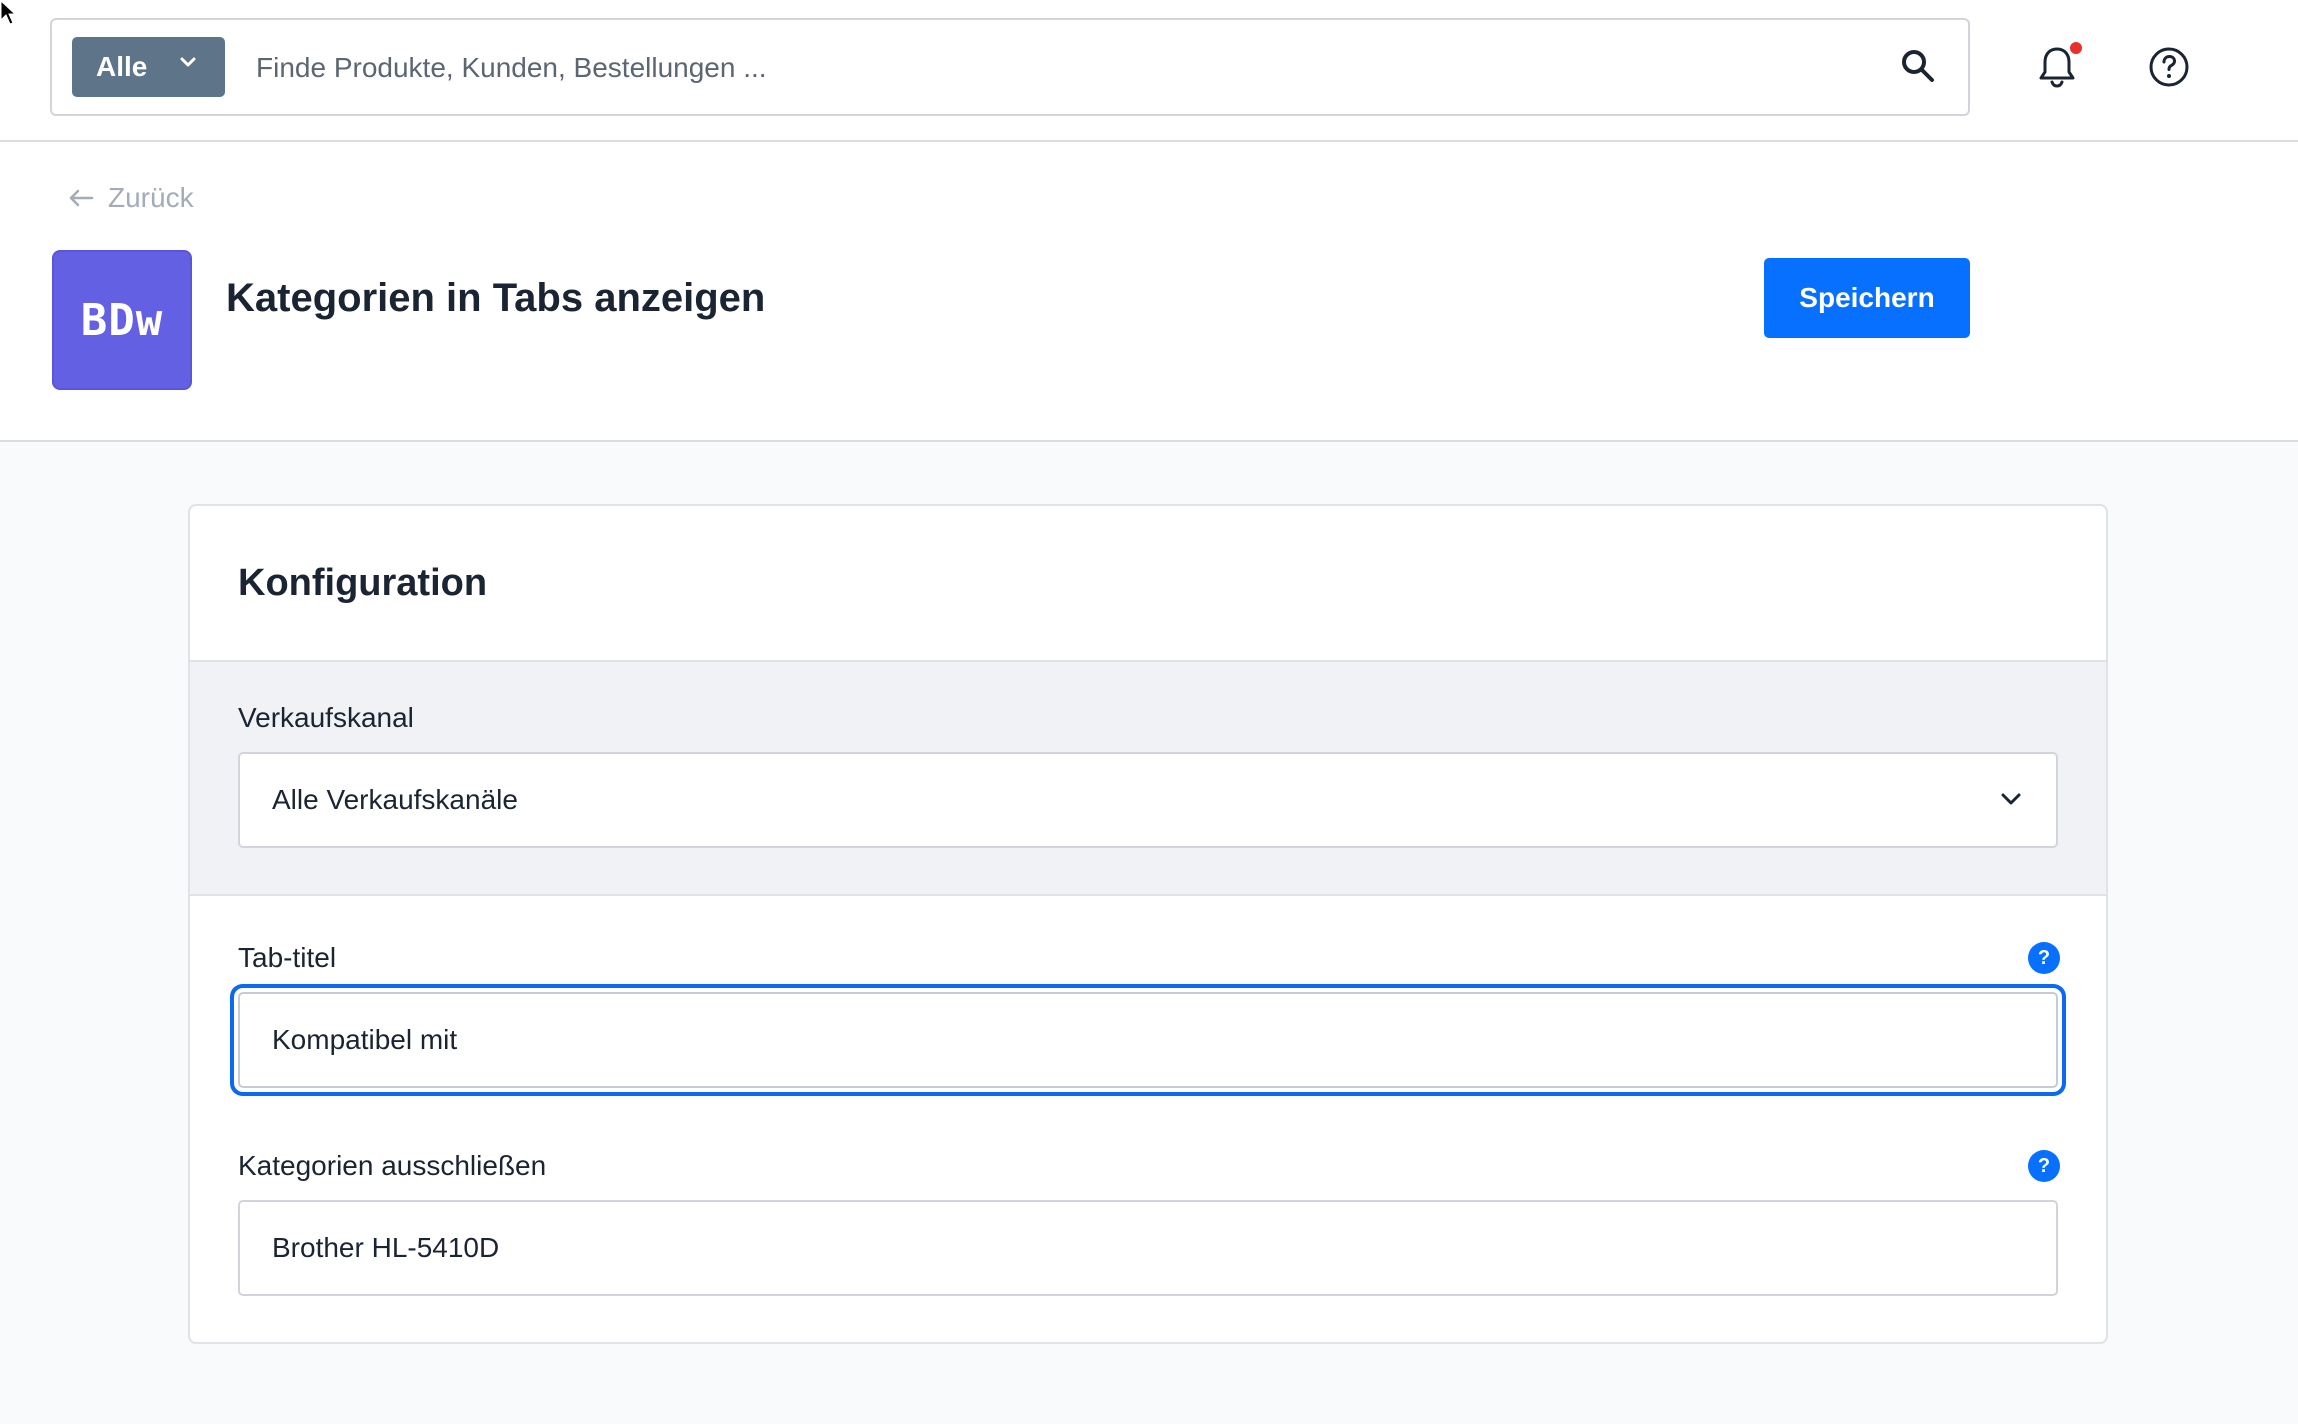 The image size is (2298, 1424). What do you see at coordinates (1918, 66) in the screenshot?
I see `search-icon` at bounding box center [1918, 66].